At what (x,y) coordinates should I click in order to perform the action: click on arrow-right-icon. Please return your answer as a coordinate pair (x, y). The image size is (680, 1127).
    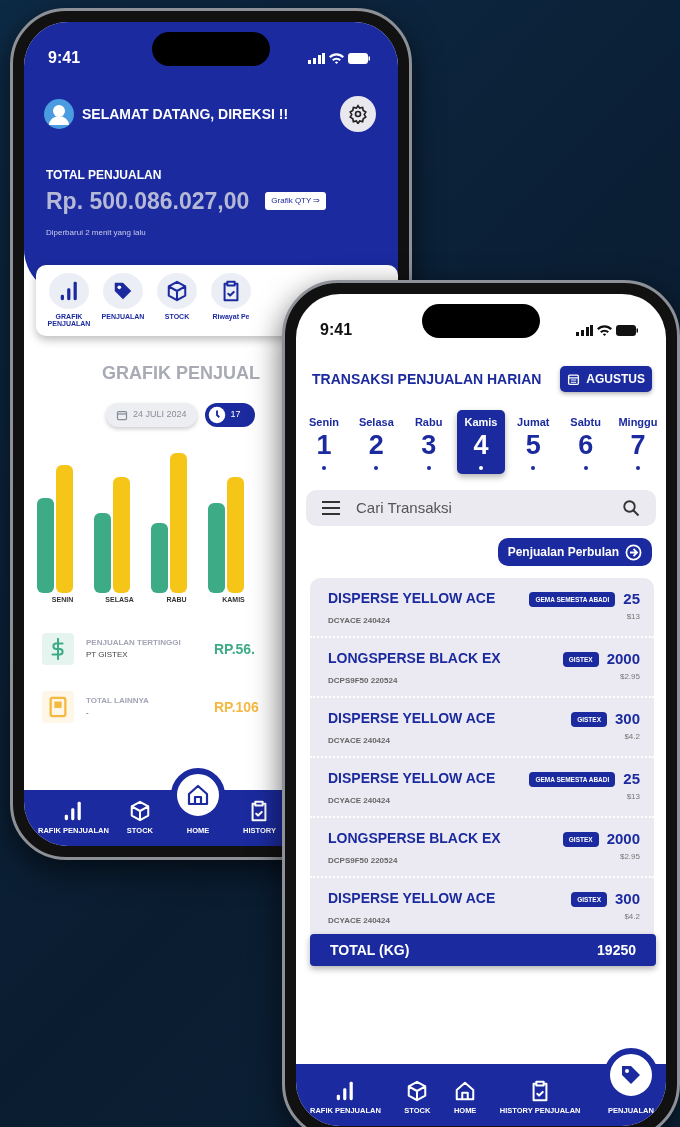
    Looking at the image, I should click on (633, 552).